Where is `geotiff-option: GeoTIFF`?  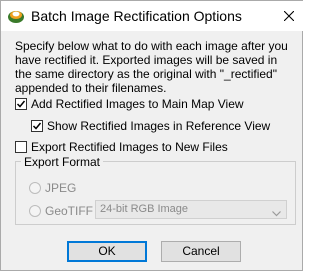 geotiff-option: GeoTIFF is located at coordinates (61, 211).